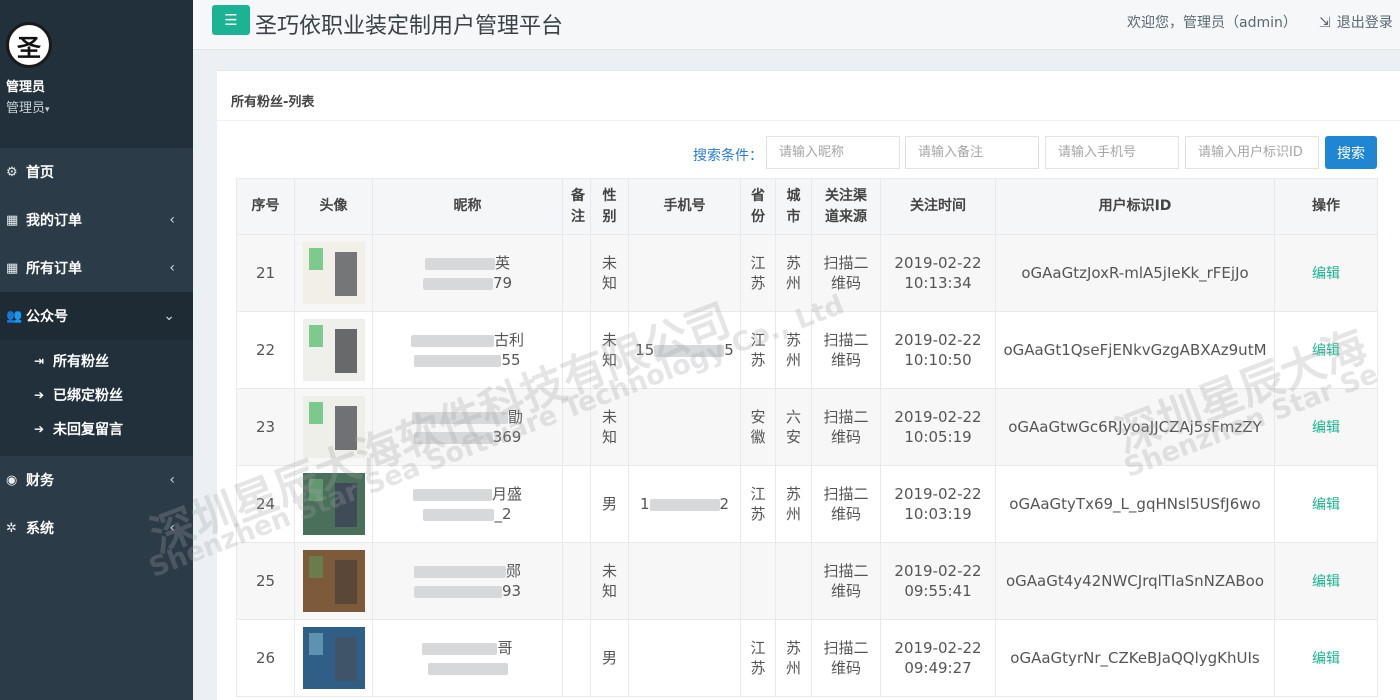  Describe the element at coordinates (12, 220) in the screenshot. I see `grid-icon: ▦` at that location.